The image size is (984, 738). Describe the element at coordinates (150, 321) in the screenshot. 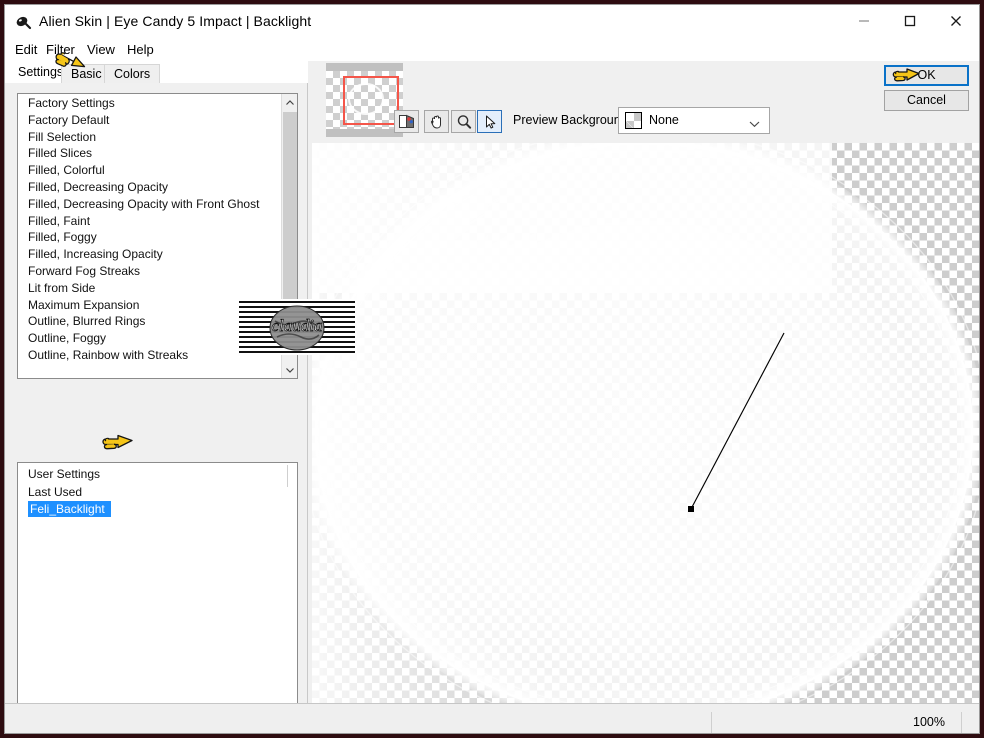

I see `list-item: Outline, Blurred Rings` at that location.